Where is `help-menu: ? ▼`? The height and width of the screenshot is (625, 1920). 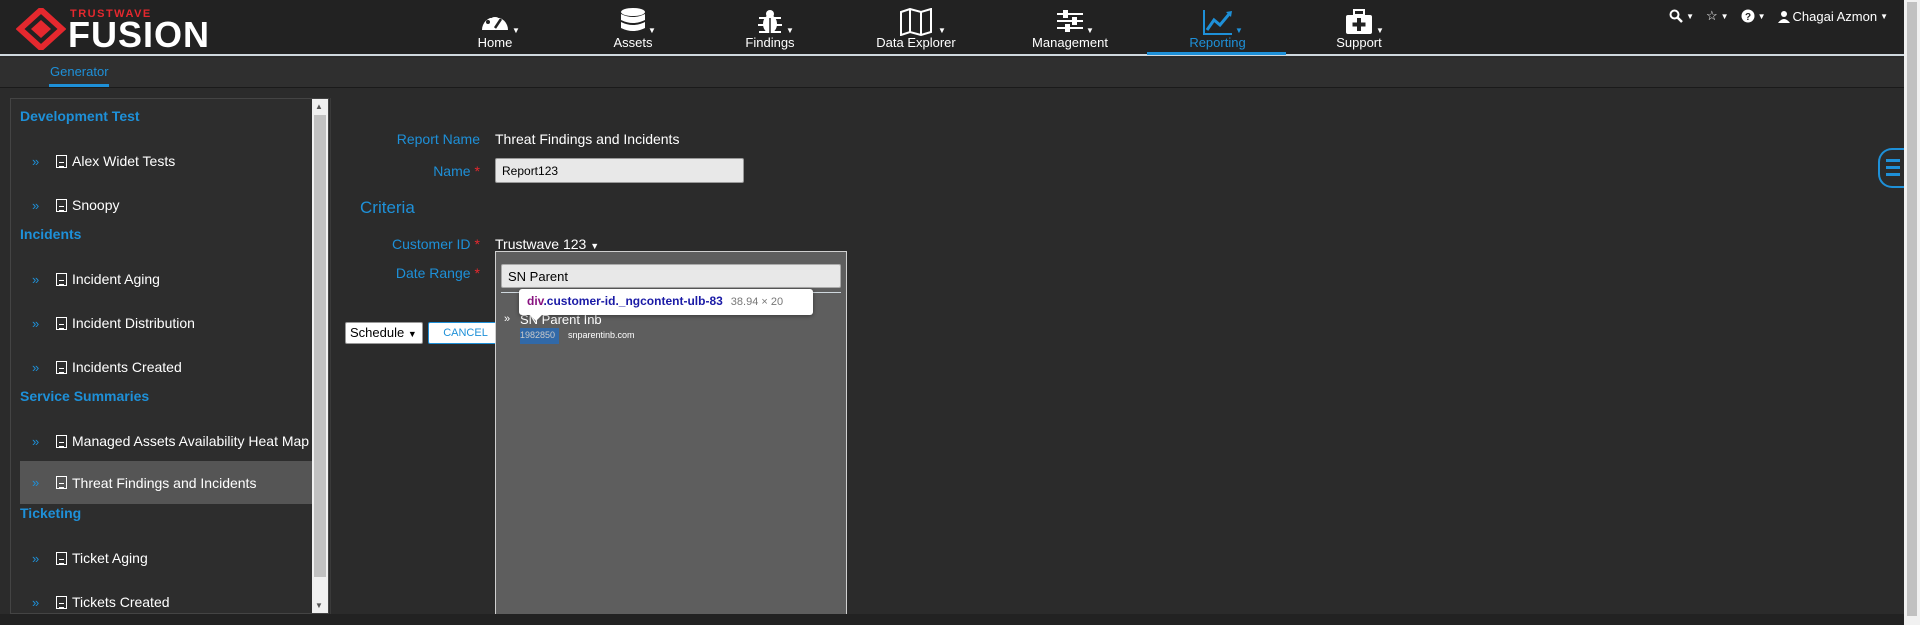 help-menu: ? ▼ is located at coordinates (1753, 16).